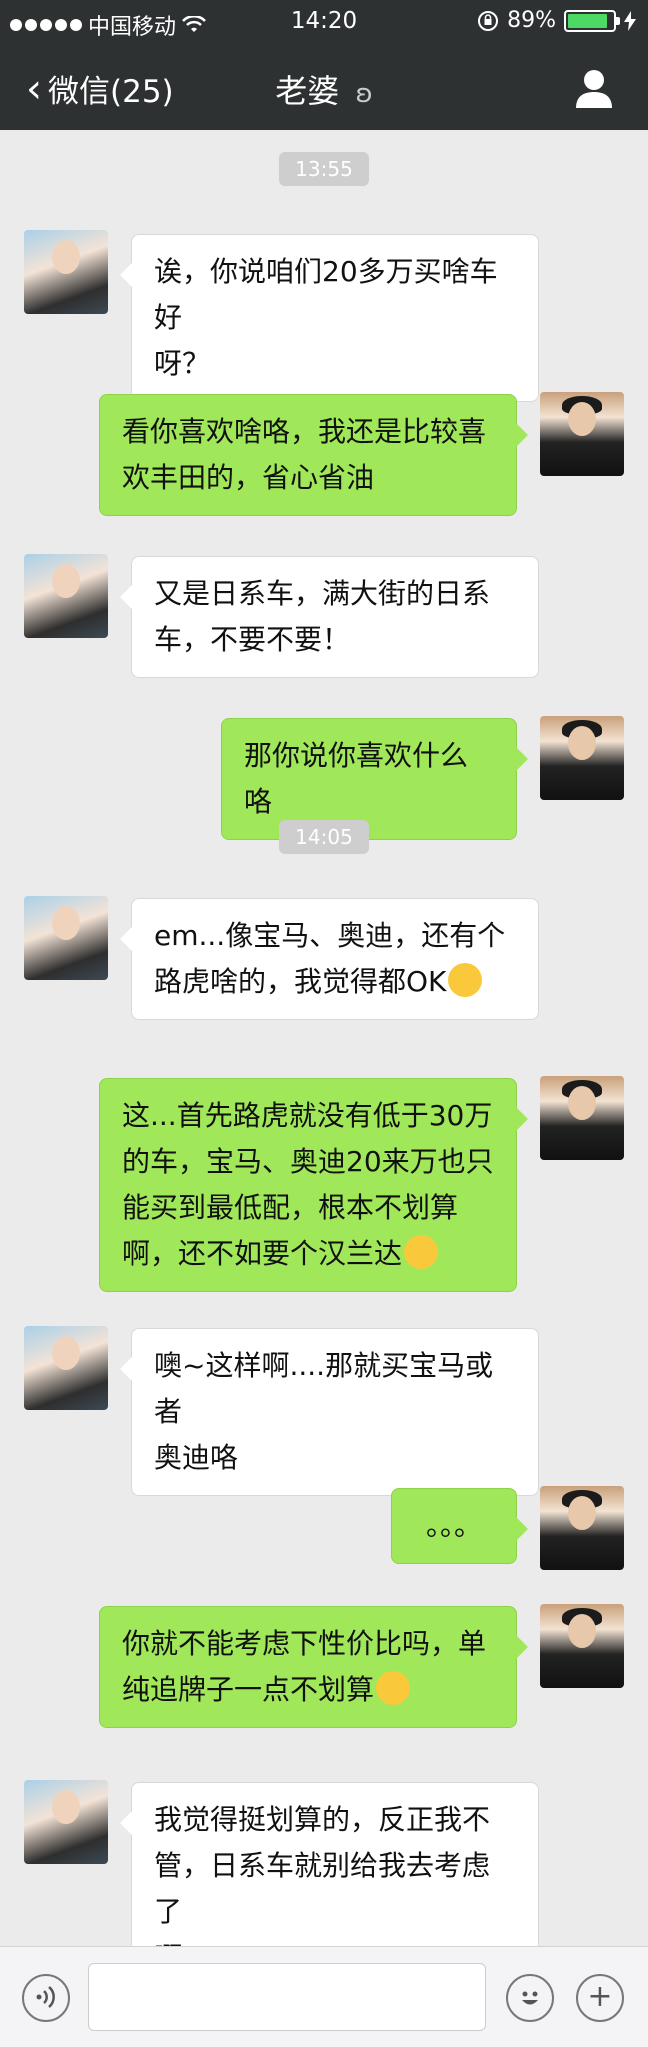  Describe the element at coordinates (324, 837) in the screenshot. I see `timestamp: 14:05` at that location.